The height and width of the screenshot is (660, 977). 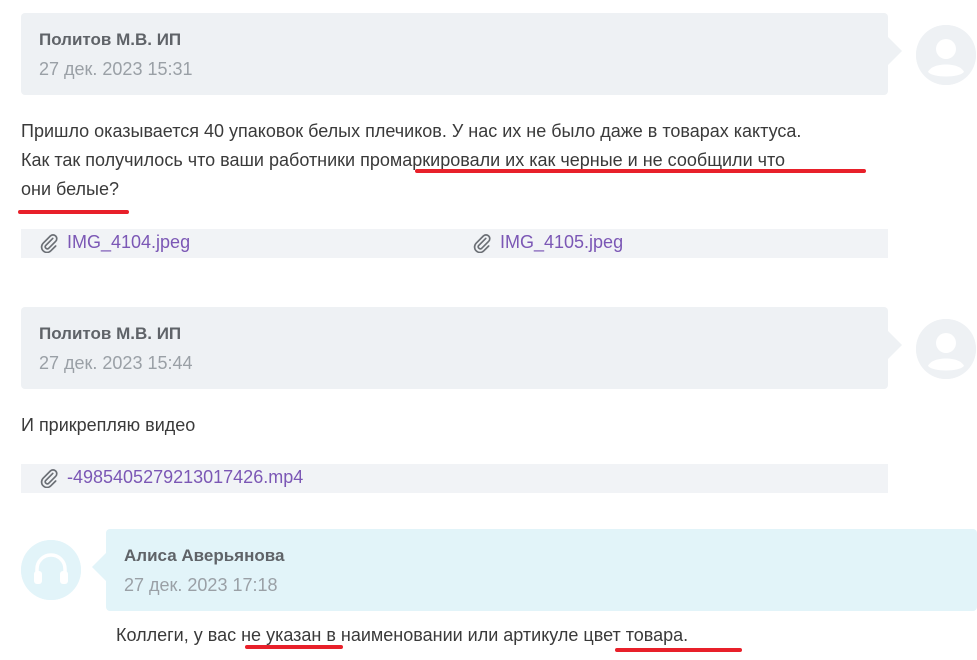 I want to click on support-avatar, so click(x=51, y=570).